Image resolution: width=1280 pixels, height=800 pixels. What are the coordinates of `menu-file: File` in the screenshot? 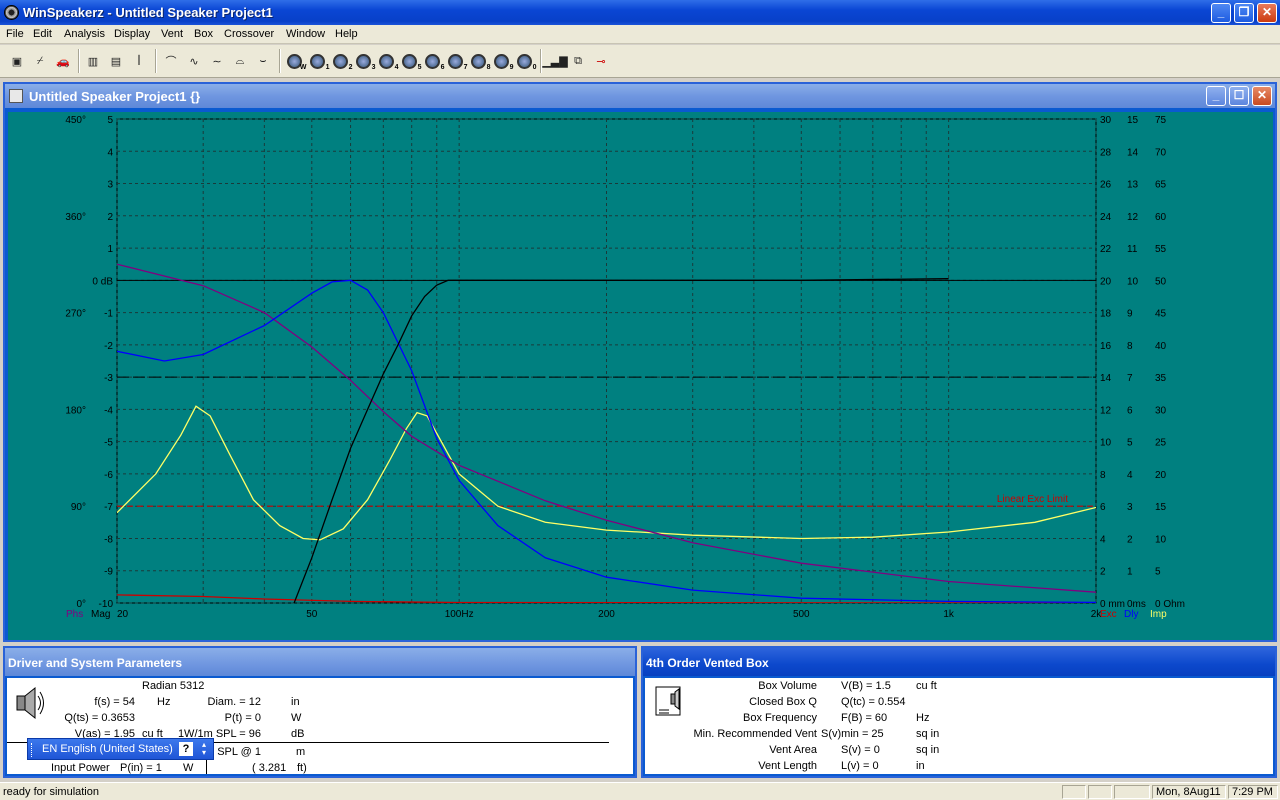 It's located at (15, 34).